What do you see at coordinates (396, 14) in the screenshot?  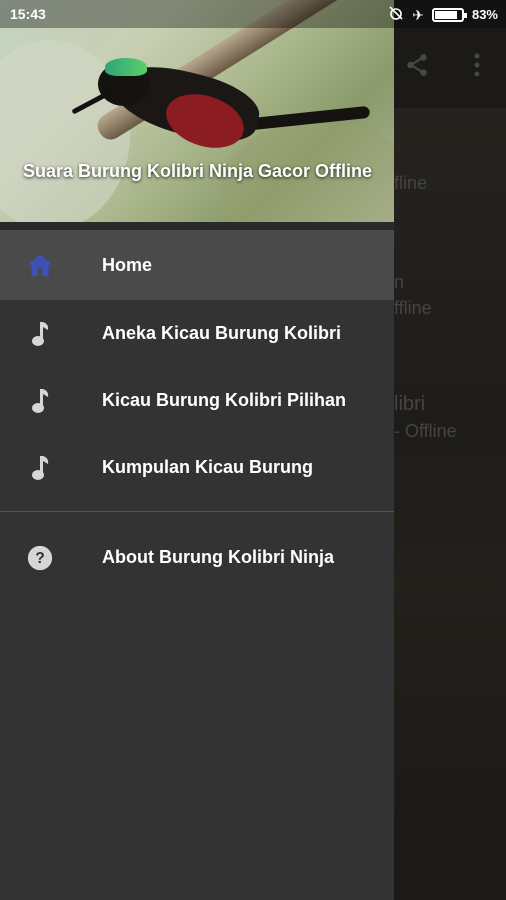 I see `alarm-off-icon` at bounding box center [396, 14].